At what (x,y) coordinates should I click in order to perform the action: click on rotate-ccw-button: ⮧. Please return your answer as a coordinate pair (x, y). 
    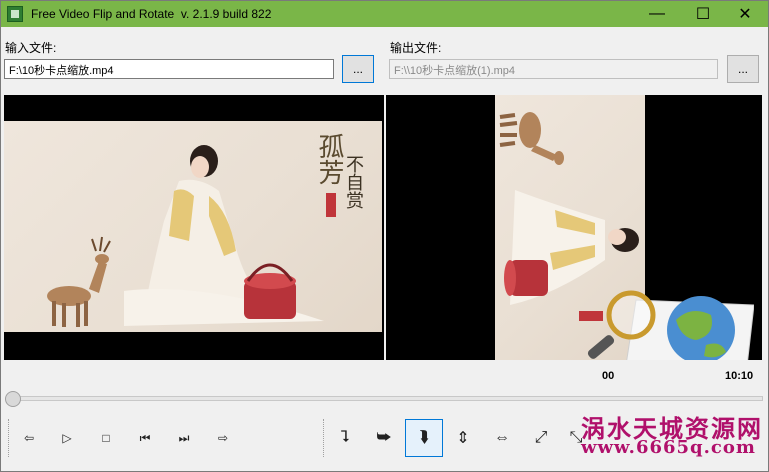
    Looking at the image, I should click on (345, 438).